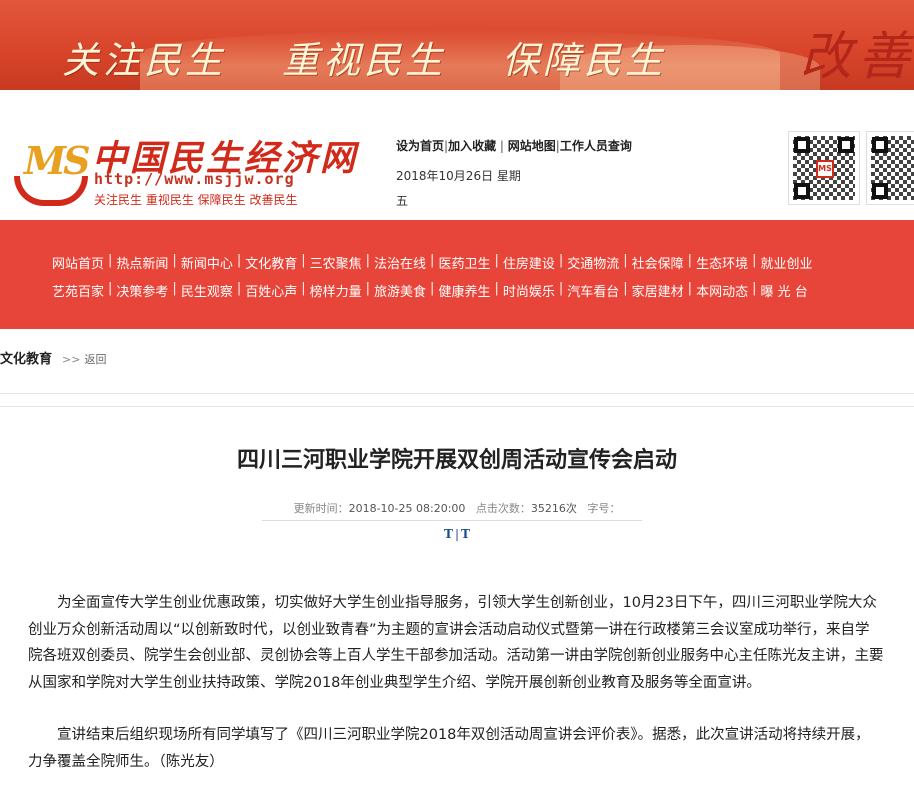 This screenshot has height=809, width=914. What do you see at coordinates (604, 508) in the screenshot?
I see `font-size-label: 字号：` at bounding box center [604, 508].